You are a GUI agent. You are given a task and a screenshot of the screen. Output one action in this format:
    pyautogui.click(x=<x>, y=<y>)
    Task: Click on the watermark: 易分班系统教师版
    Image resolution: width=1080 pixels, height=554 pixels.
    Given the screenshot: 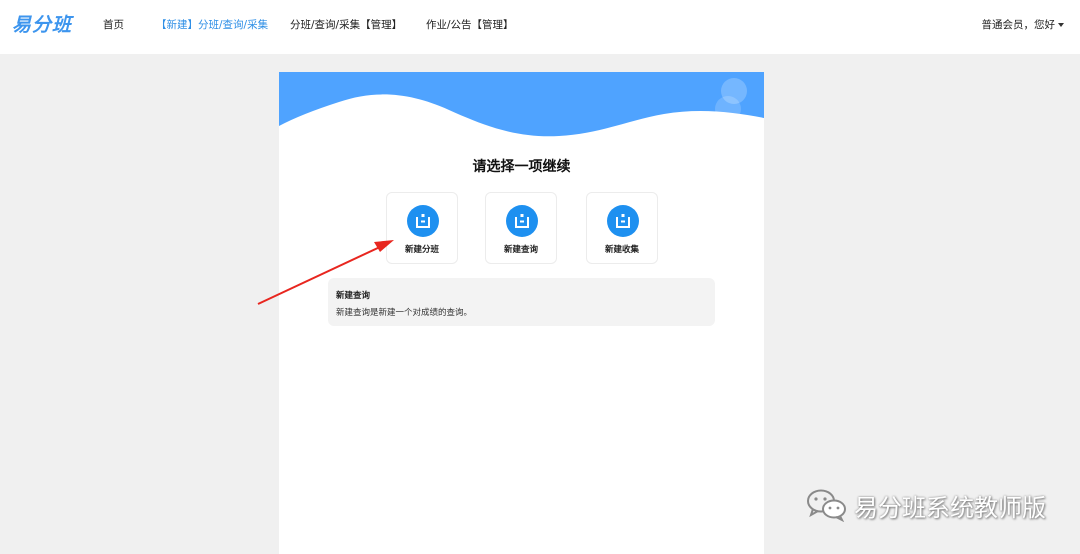 What is the action you would take?
    pyautogui.click(x=926, y=505)
    